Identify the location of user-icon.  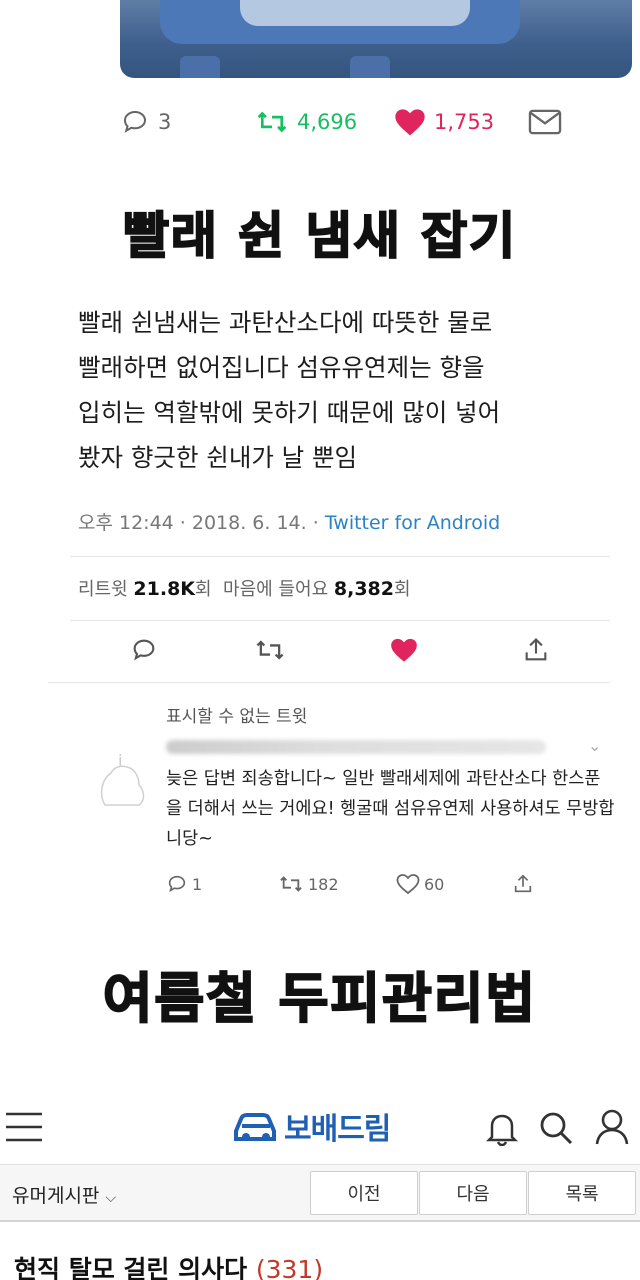
(612, 1127).